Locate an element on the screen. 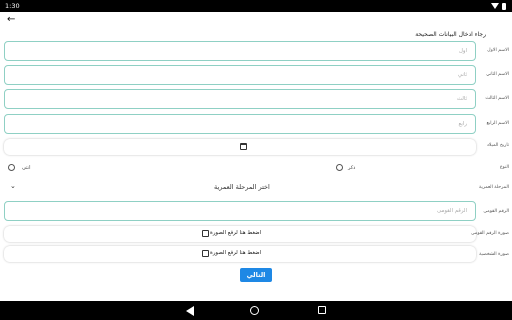  nav-back-icon is located at coordinates (190, 311).